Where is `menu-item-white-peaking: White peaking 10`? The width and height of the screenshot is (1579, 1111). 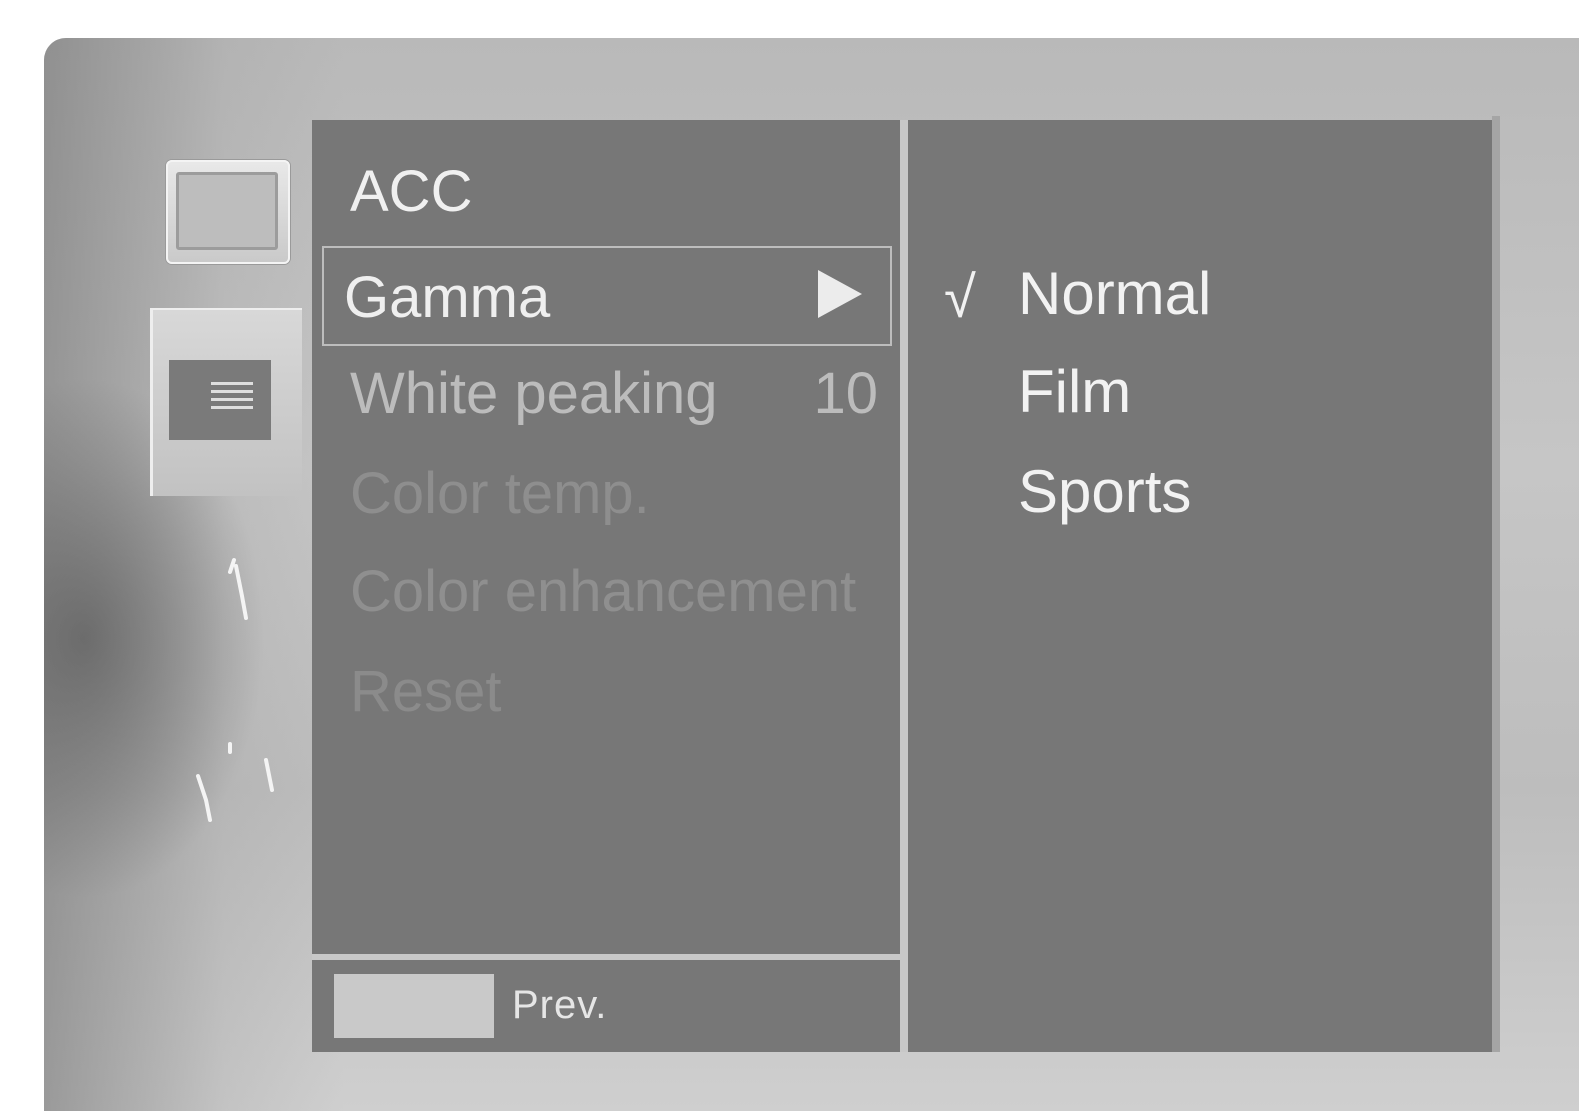
menu-item-white-peaking: White peaking 10 is located at coordinates (607, 394).